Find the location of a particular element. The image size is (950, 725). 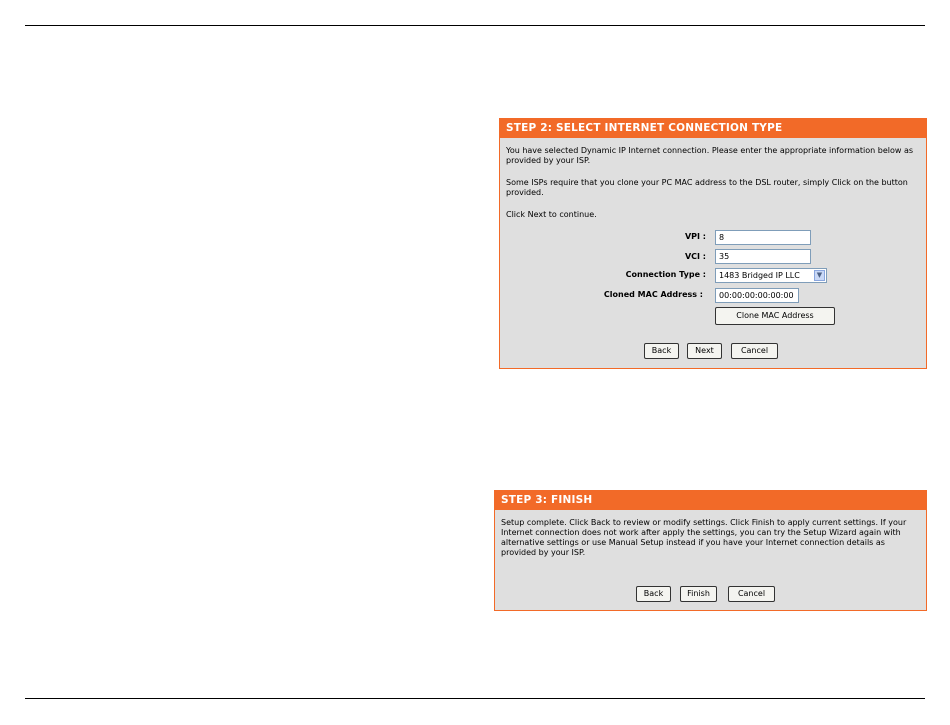

clone-mac-address-button: Clone MAC Address is located at coordinates (775, 316).